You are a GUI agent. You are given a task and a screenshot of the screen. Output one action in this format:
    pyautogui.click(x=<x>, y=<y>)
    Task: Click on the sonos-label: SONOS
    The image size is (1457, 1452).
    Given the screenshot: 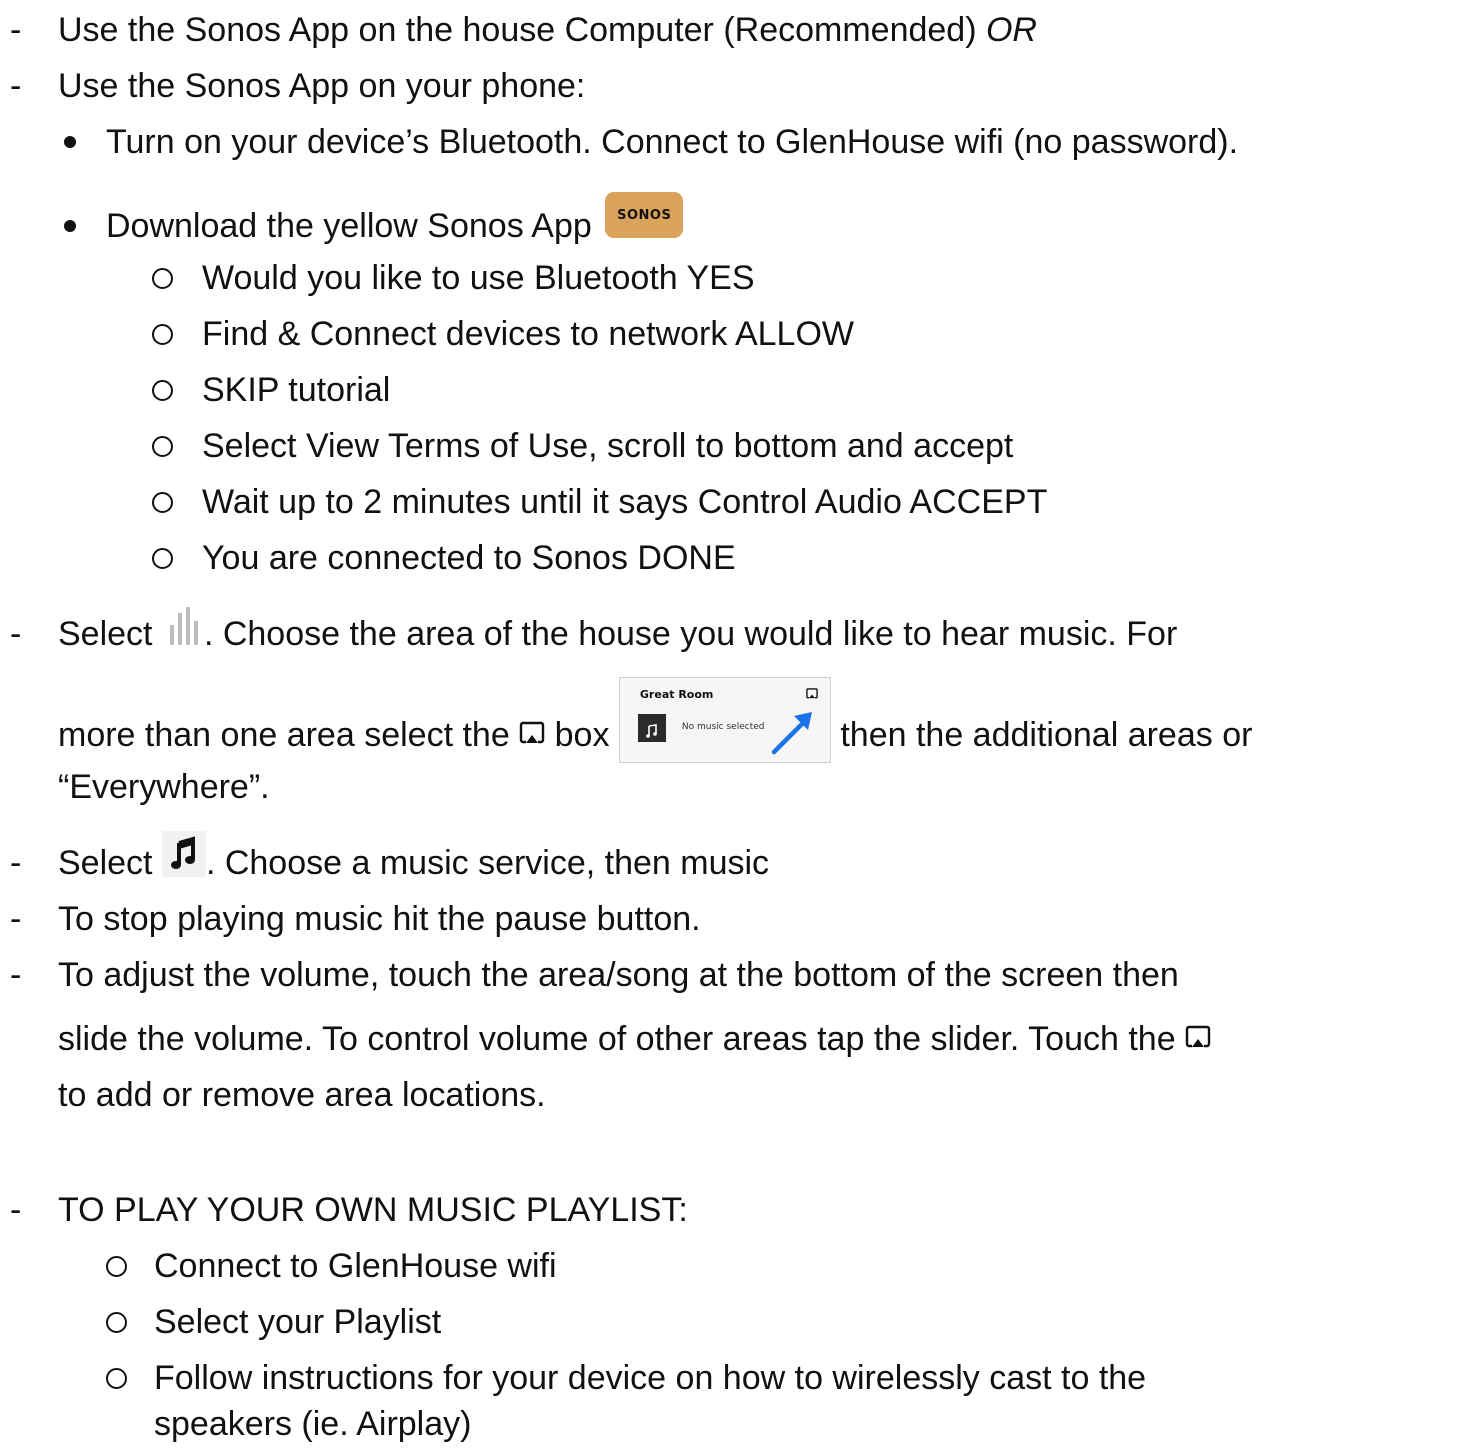 What is the action you would take?
    pyautogui.click(x=644, y=215)
    